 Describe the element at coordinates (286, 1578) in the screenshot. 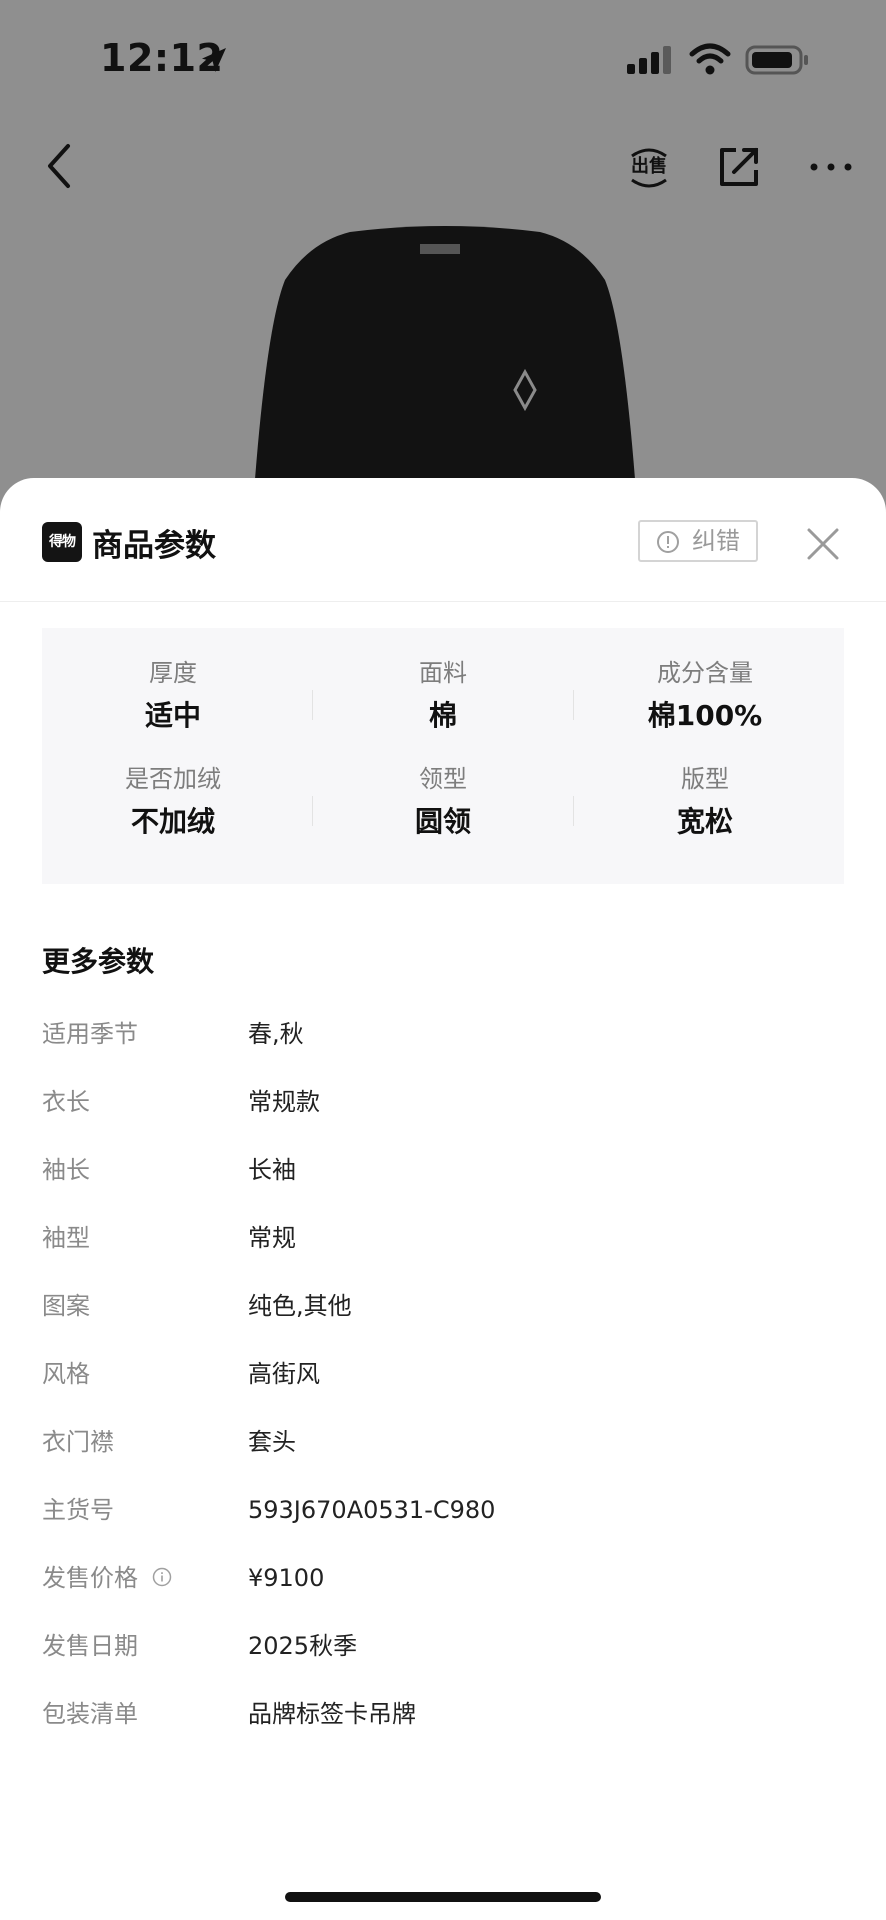

I see `param-value: ¥9100` at that location.